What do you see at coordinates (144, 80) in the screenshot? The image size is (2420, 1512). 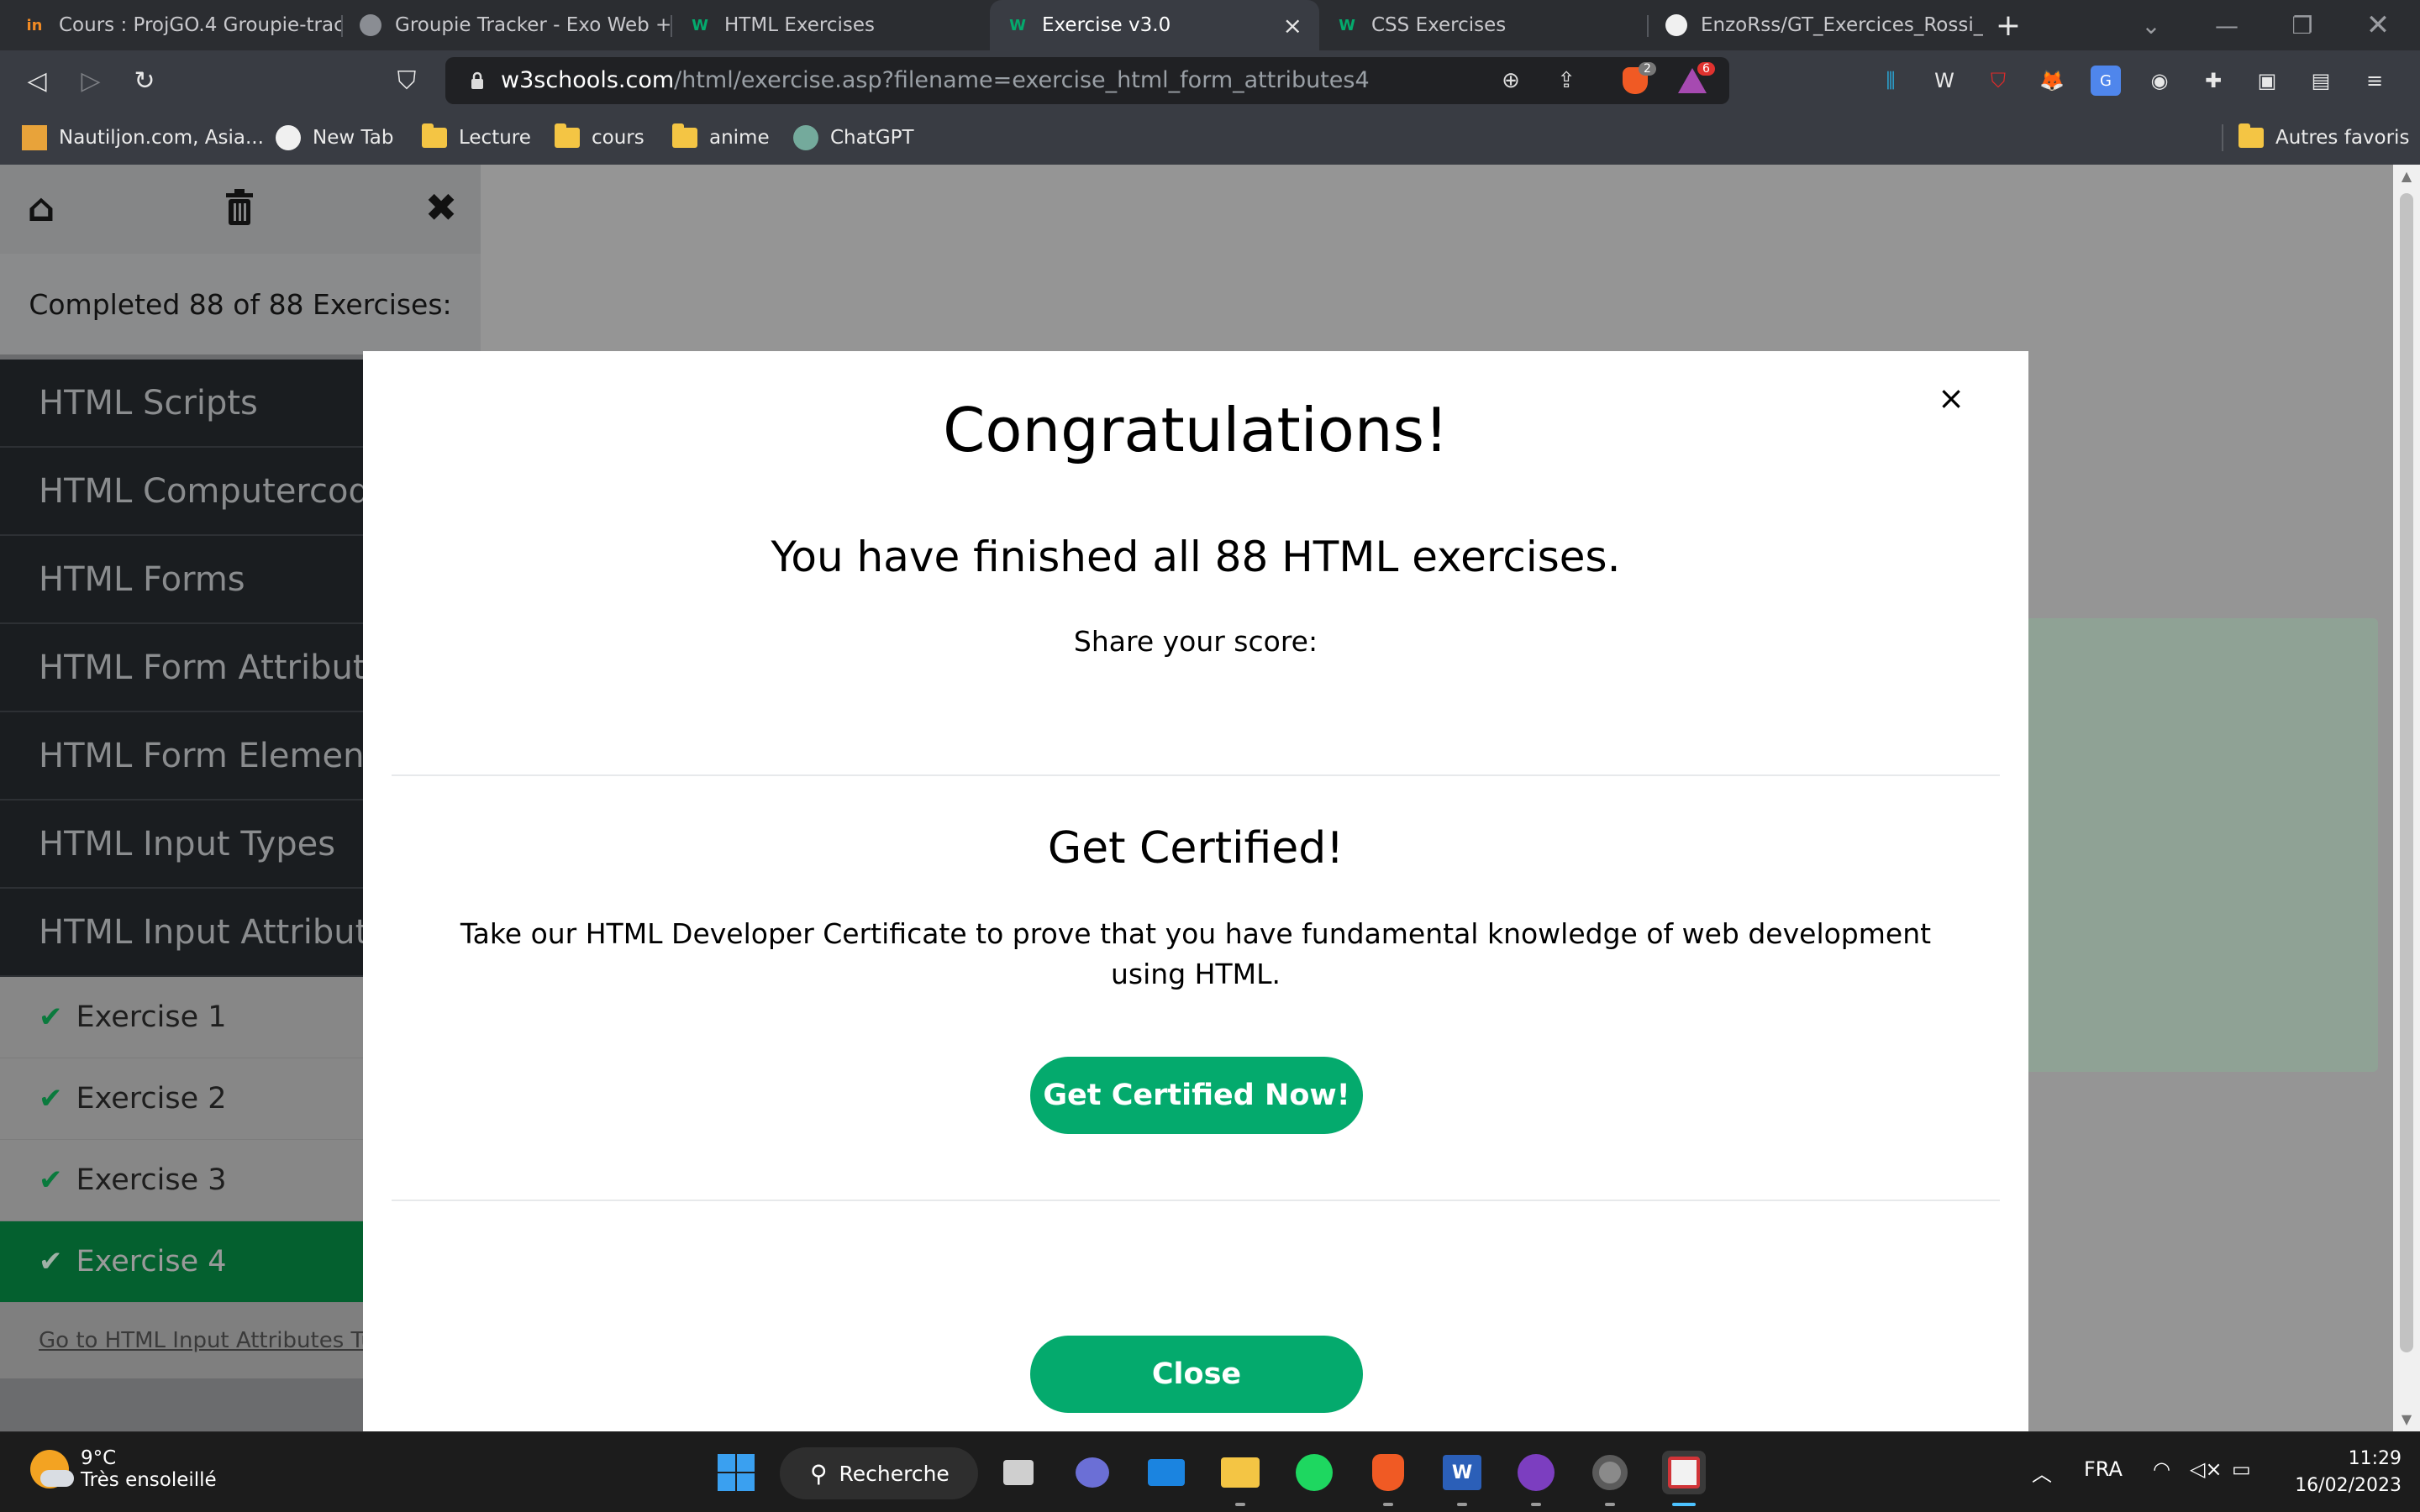 I see `reload-icon: ↻` at bounding box center [144, 80].